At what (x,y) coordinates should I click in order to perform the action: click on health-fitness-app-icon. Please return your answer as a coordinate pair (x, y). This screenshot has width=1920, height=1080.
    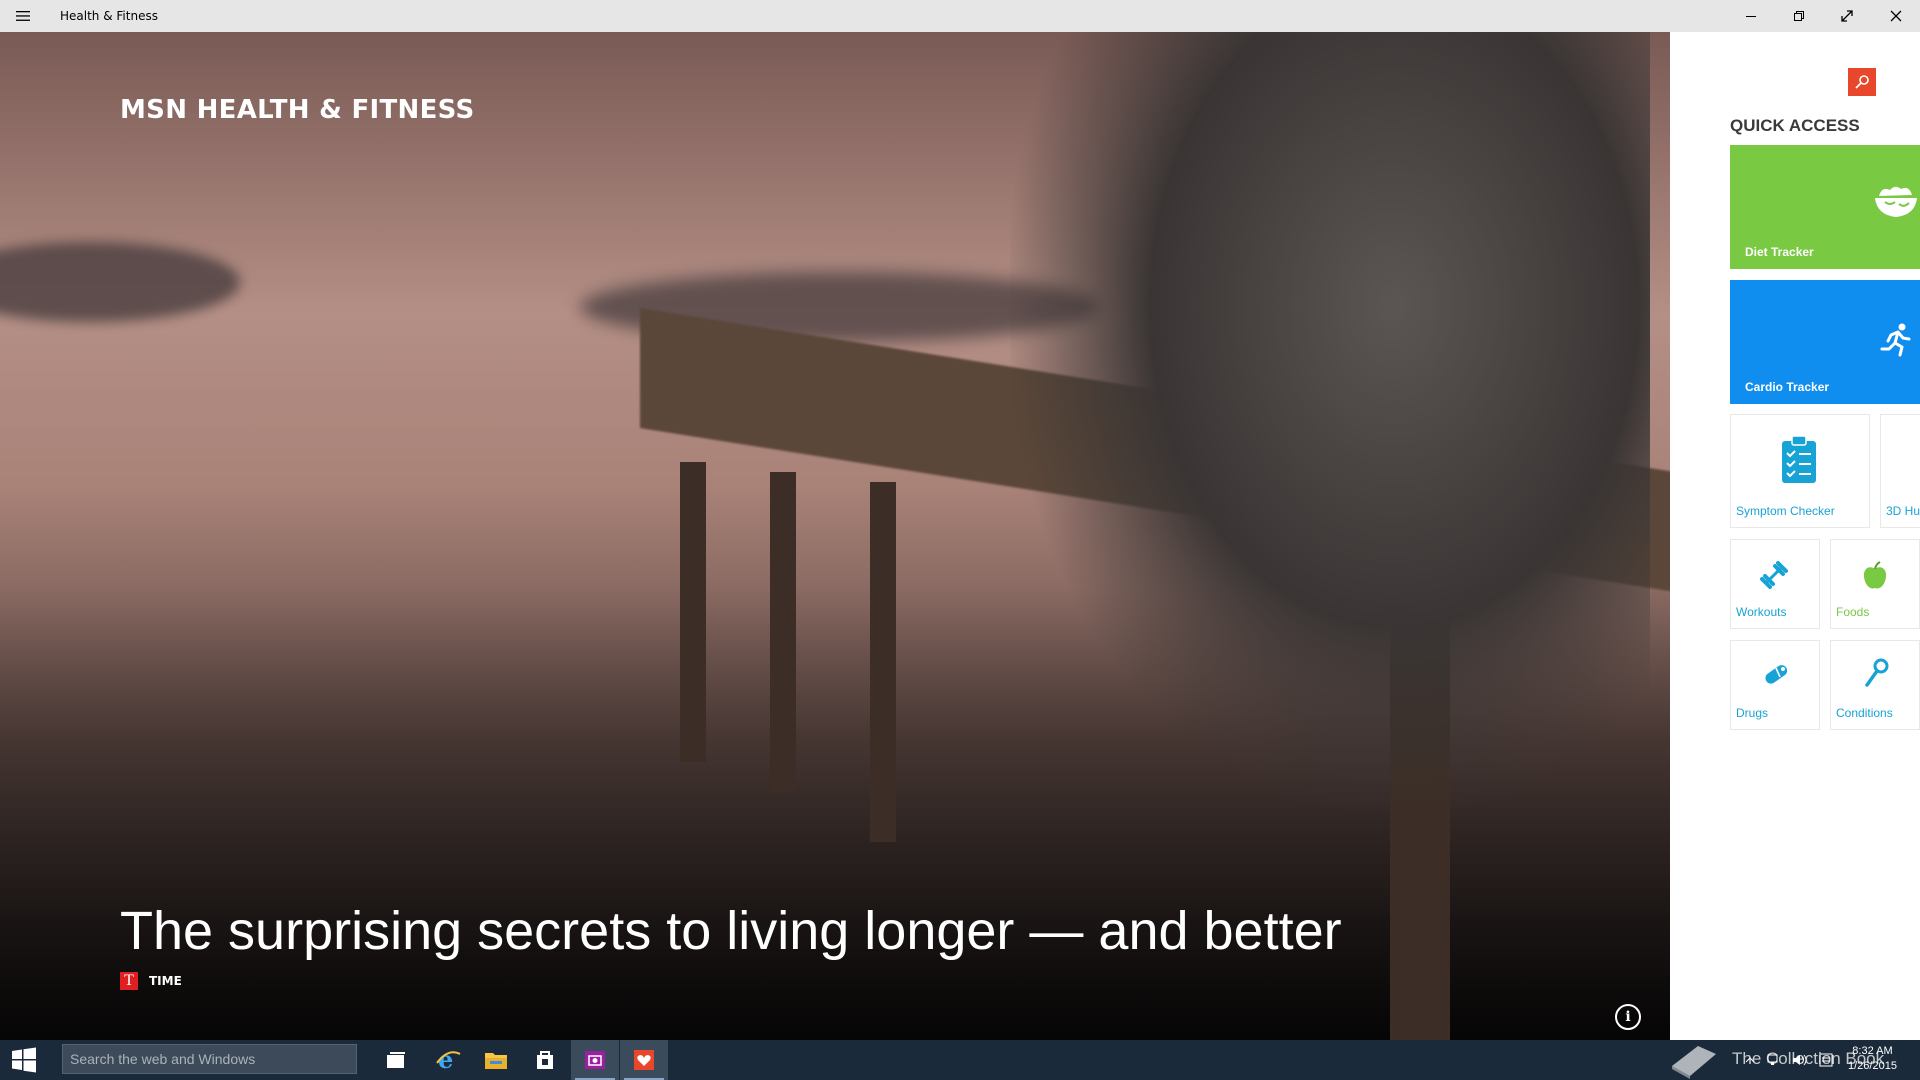
    Looking at the image, I should click on (644, 1060).